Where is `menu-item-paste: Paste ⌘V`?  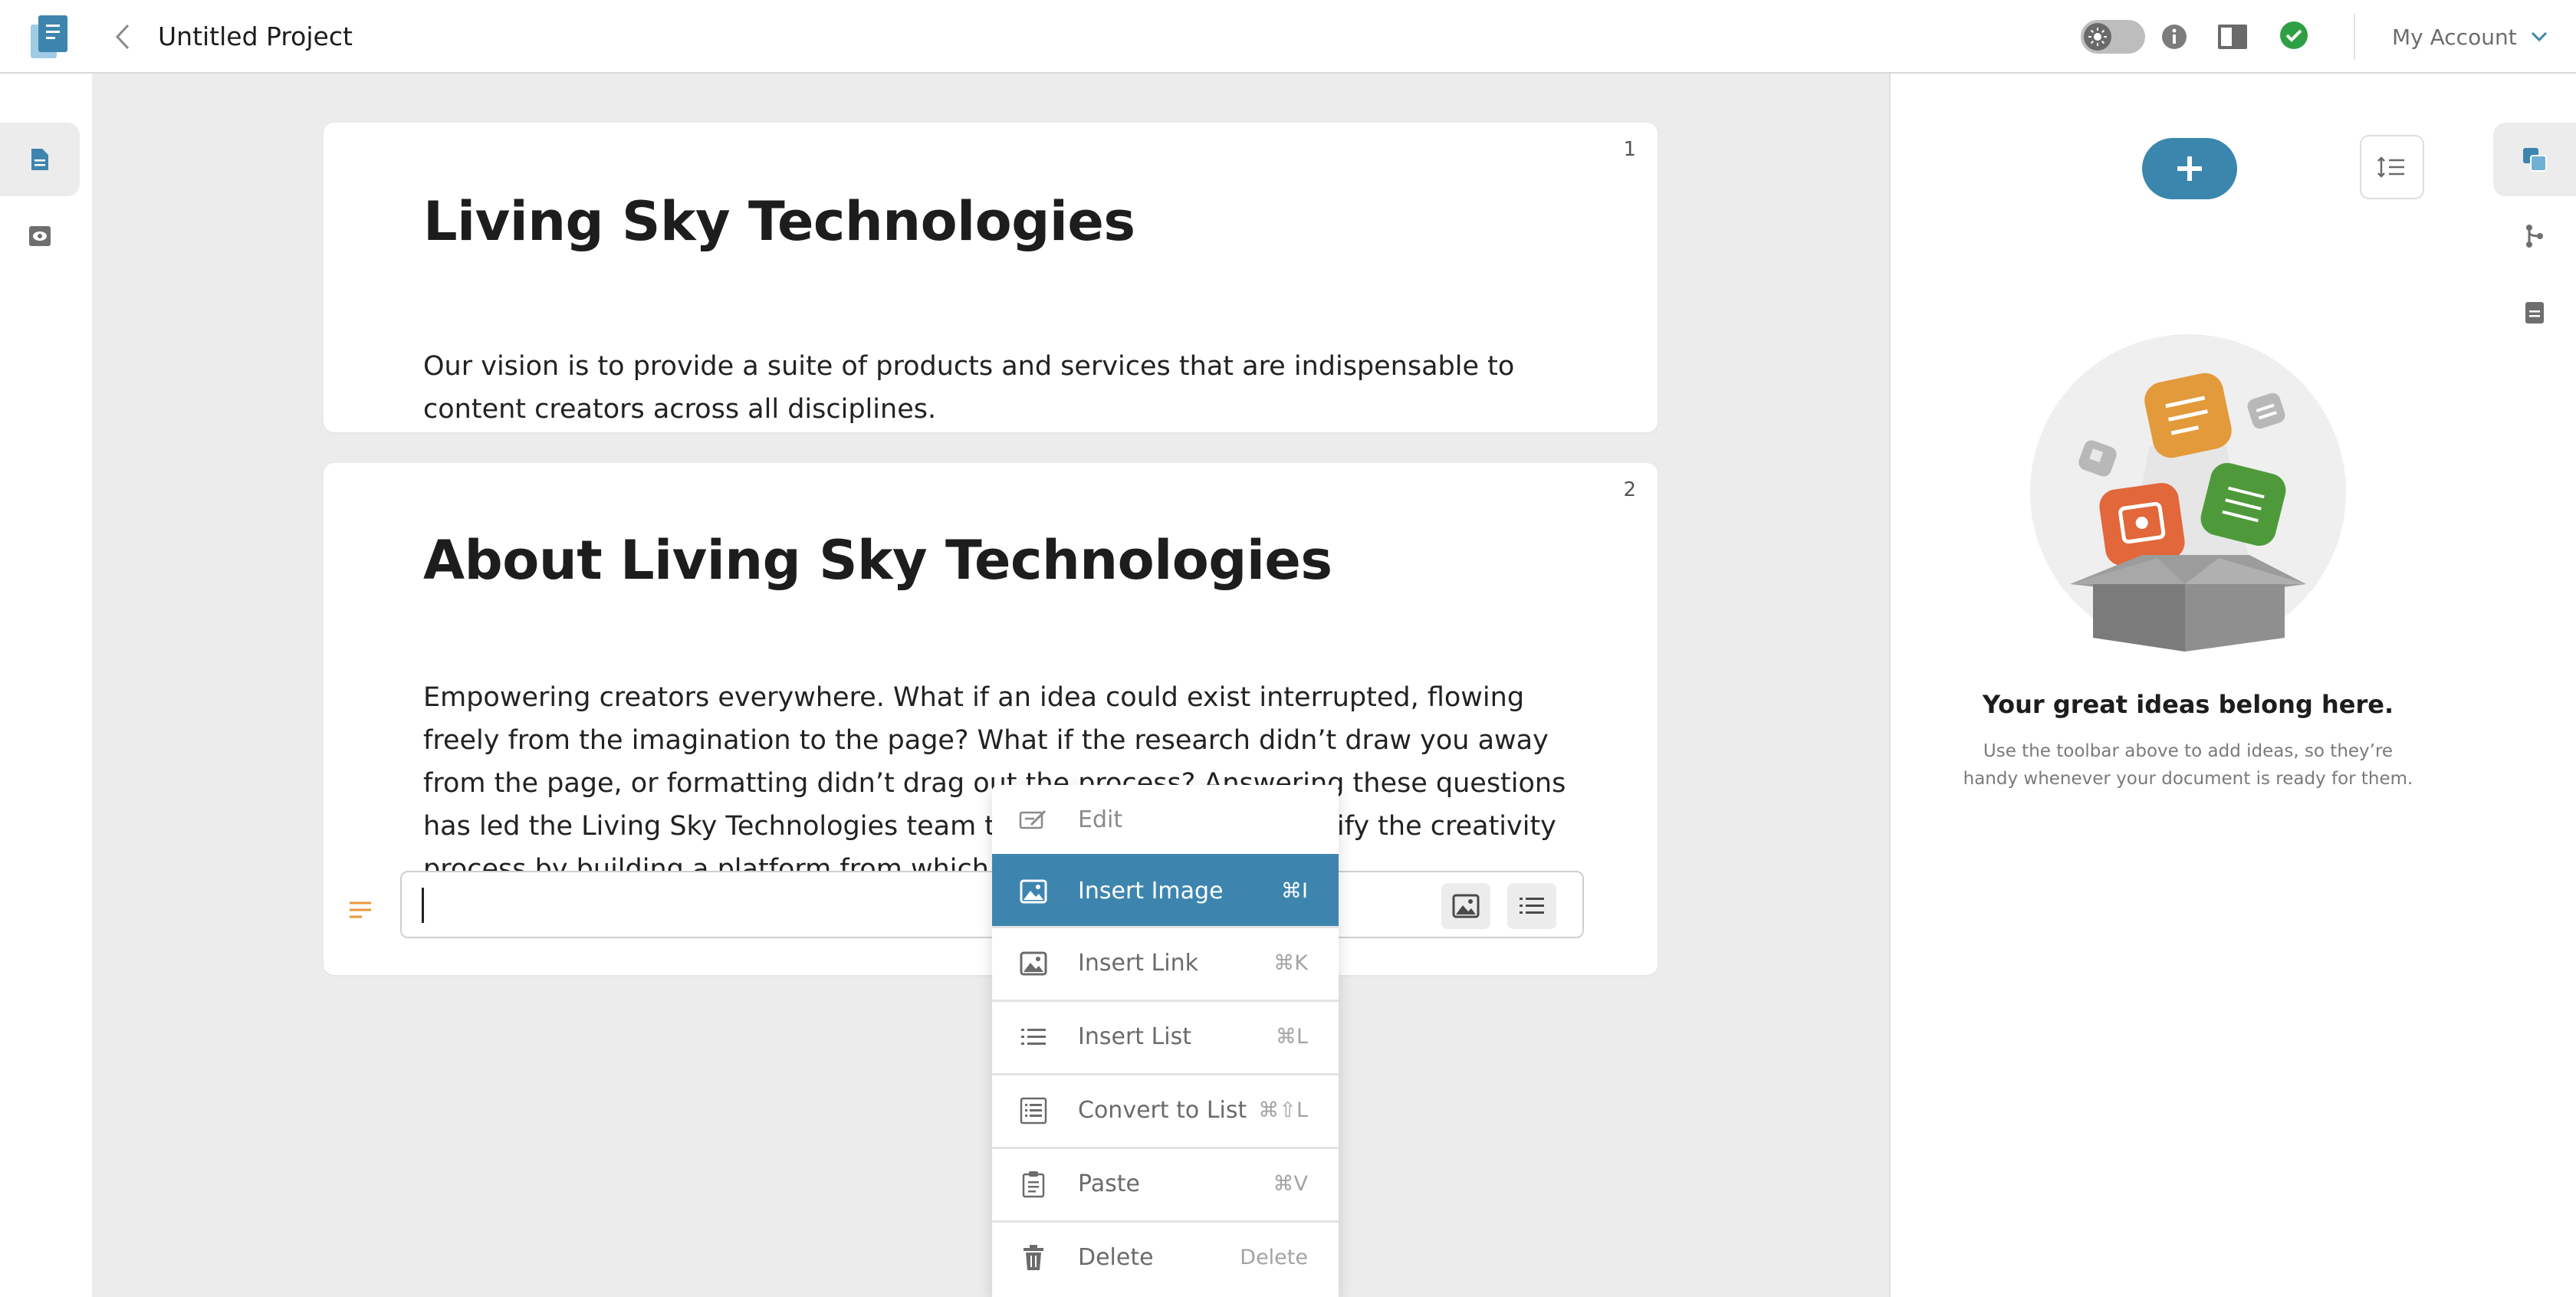 menu-item-paste: Paste ⌘V is located at coordinates (1165, 1183).